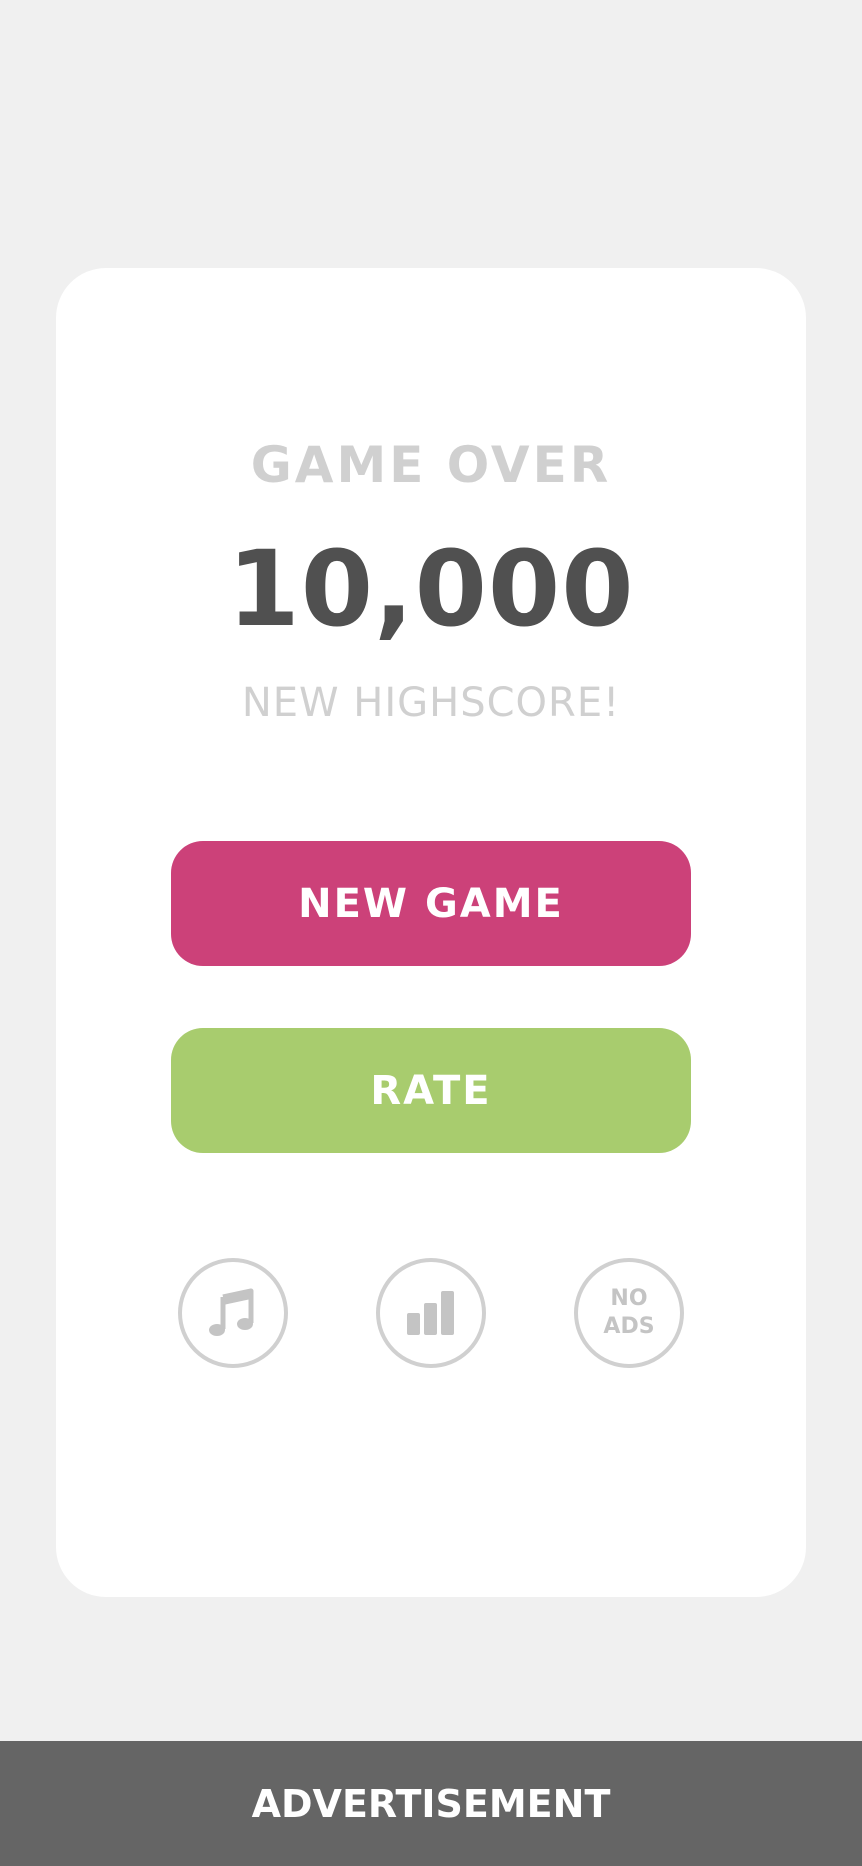  I want to click on new-game-button: NEW GAME, so click(431, 903).